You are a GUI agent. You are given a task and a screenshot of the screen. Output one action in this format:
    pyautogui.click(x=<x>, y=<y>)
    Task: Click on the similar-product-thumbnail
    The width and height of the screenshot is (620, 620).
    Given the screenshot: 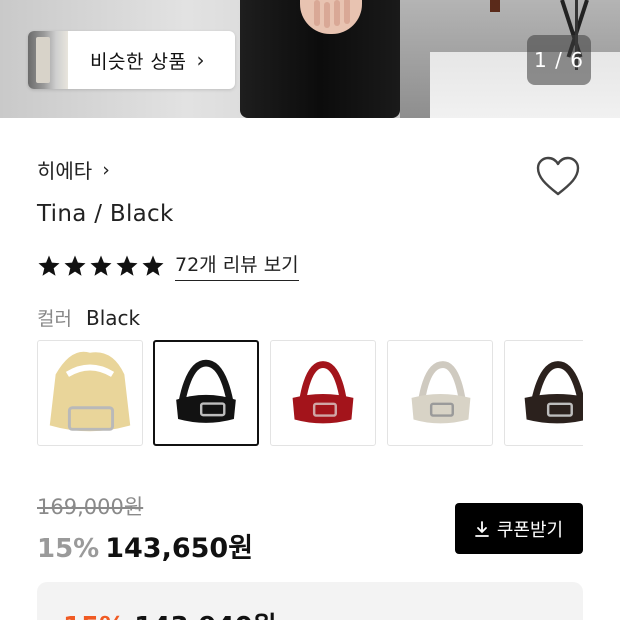 What is the action you would take?
    pyautogui.click(x=48, y=60)
    